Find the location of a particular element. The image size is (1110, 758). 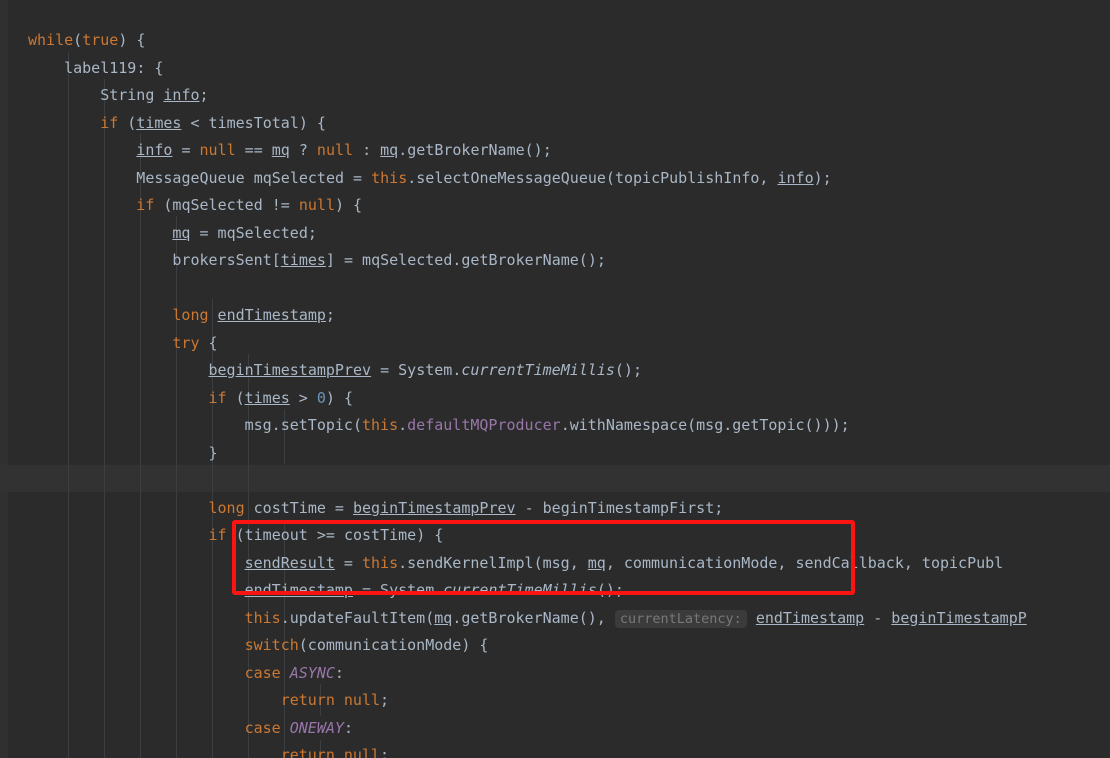

code-line: if (times < timesTotal) { is located at coordinates (163, 124).